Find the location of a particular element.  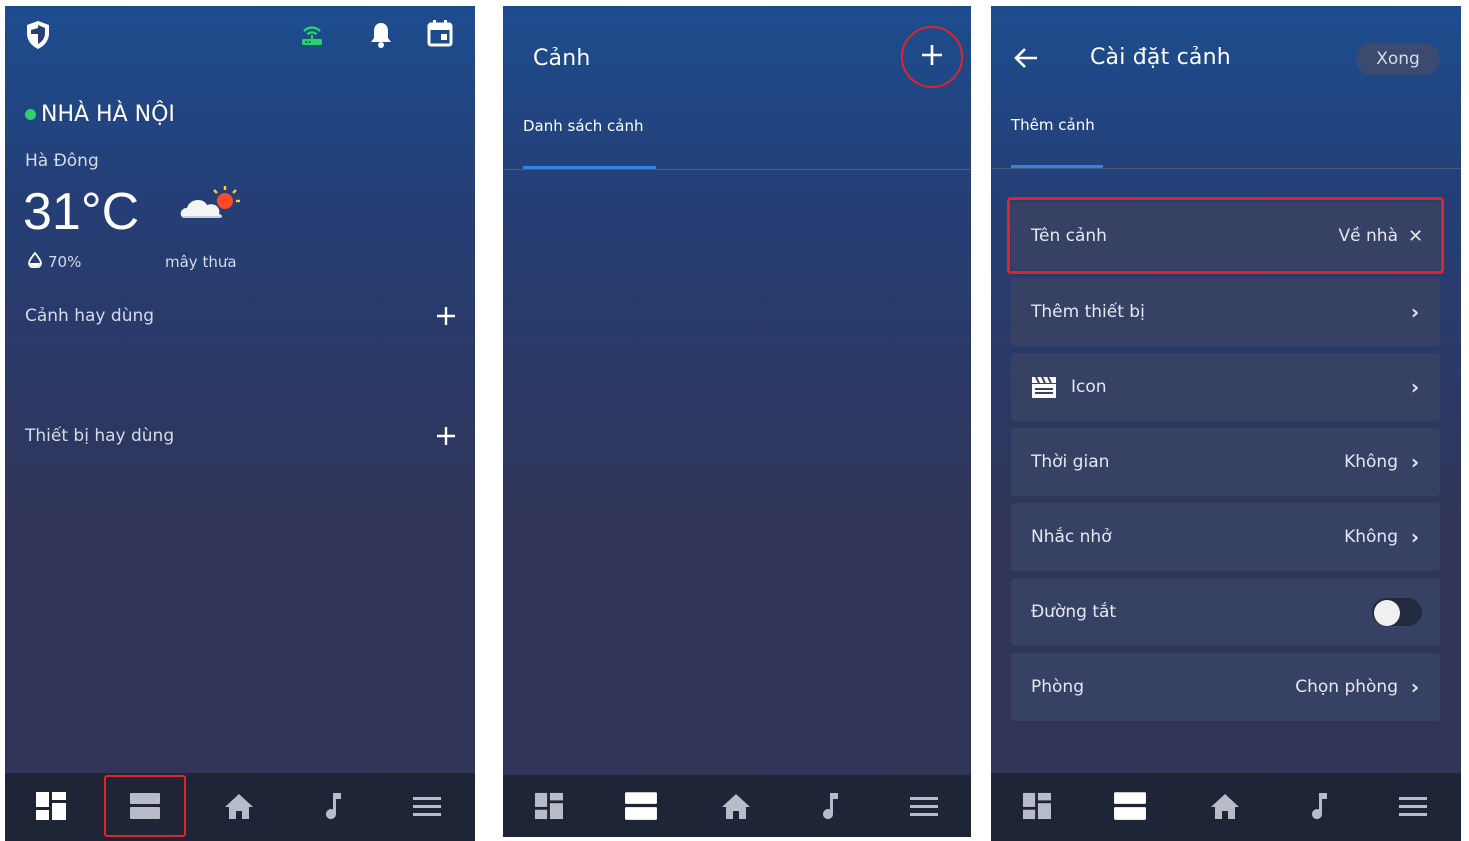

row-label: Nhắc nhở is located at coordinates (1071, 537).